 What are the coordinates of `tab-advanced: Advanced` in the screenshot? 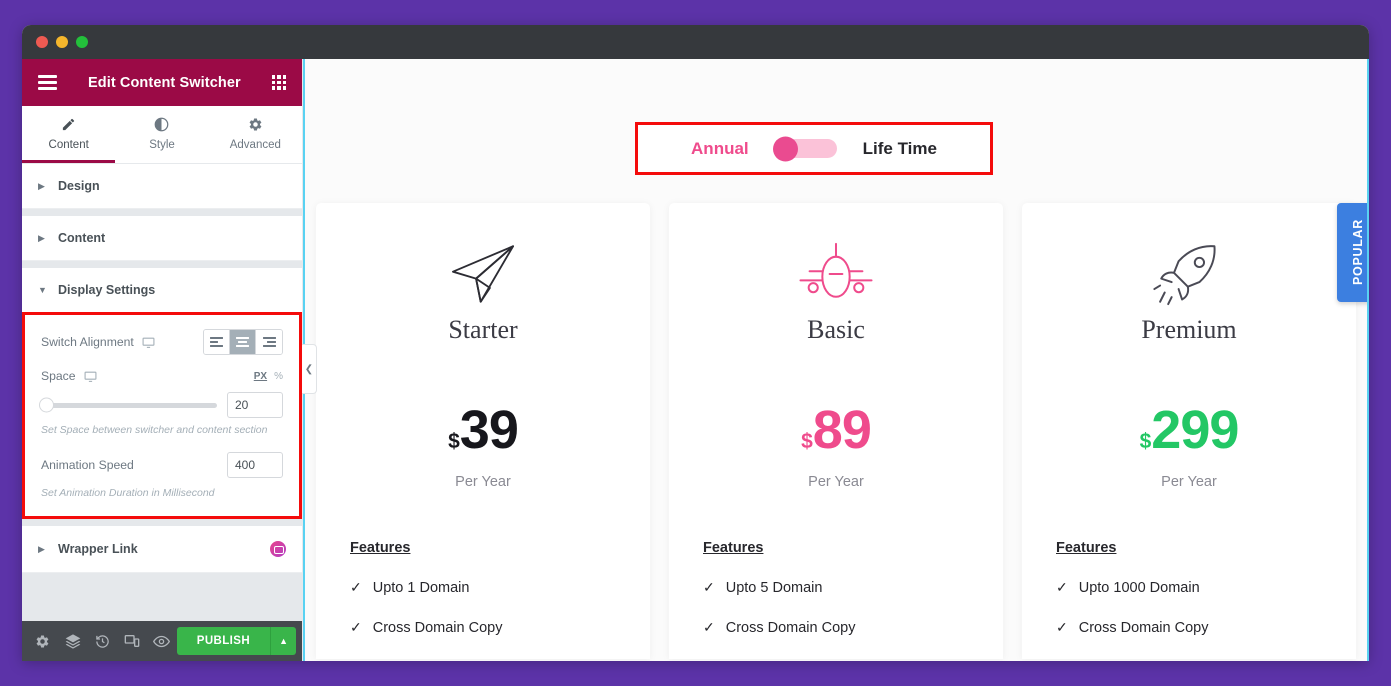 It's located at (255, 134).